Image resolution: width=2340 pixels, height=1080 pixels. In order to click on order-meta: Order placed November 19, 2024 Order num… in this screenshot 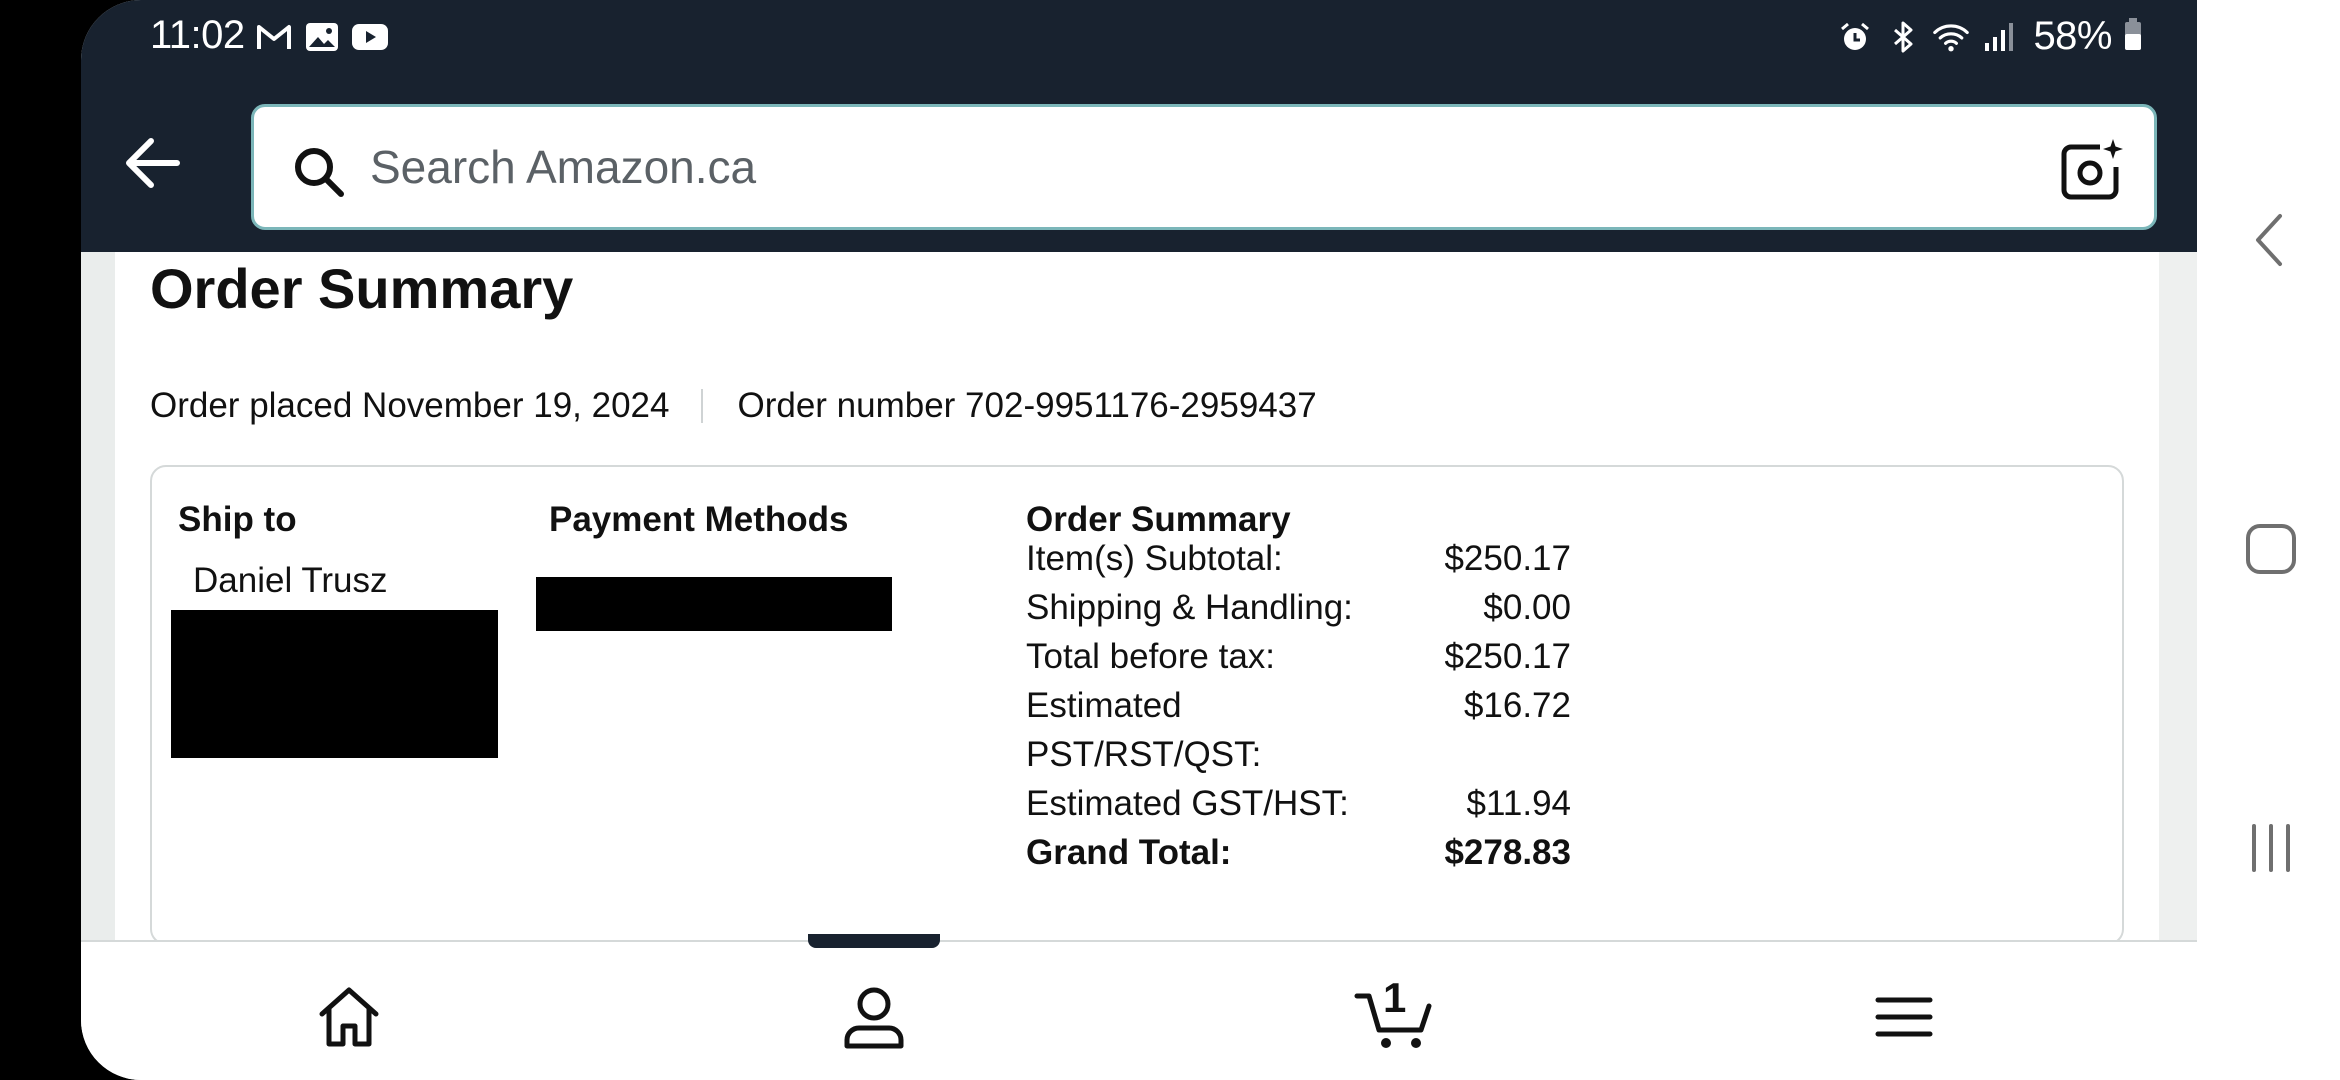, I will do `click(733, 406)`.